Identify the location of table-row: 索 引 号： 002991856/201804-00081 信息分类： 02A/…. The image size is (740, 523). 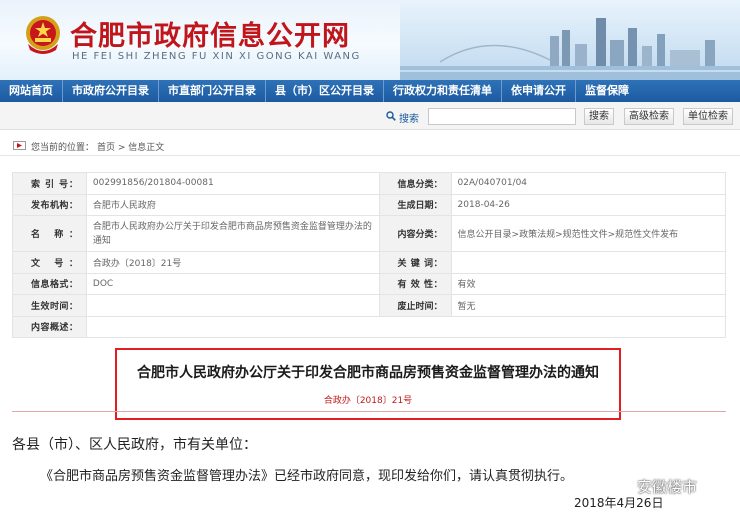
(369, 183).